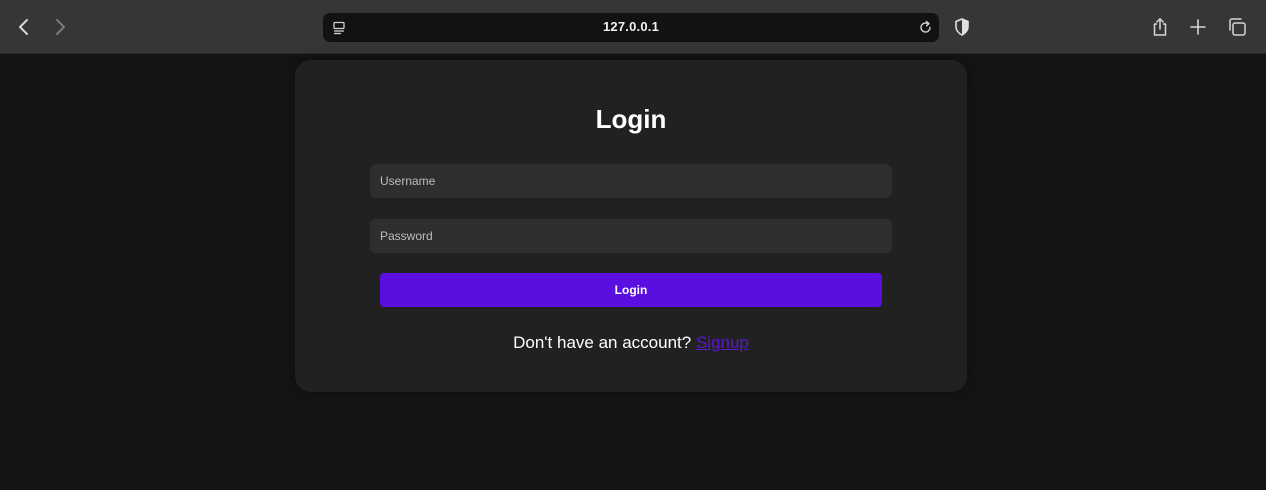 This screenshot has width=1266, height=490. I want to click on browser-toolbar: 127.0.0.1, so click(633, 27).